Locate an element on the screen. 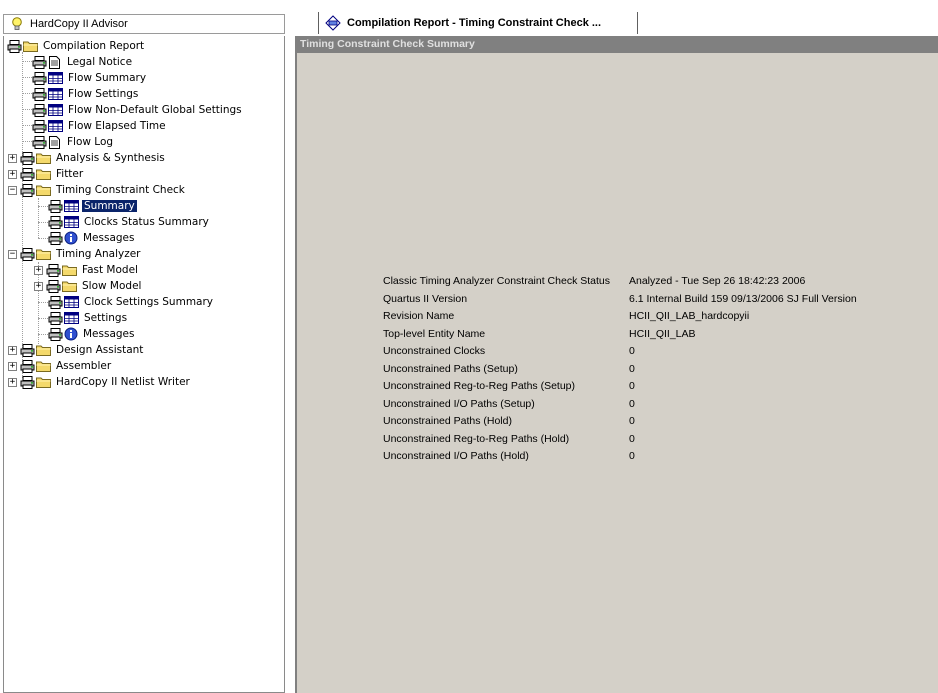  tab-hardcopy-advisor: HardCopy II Advisor is located at coordinates (144, 24).